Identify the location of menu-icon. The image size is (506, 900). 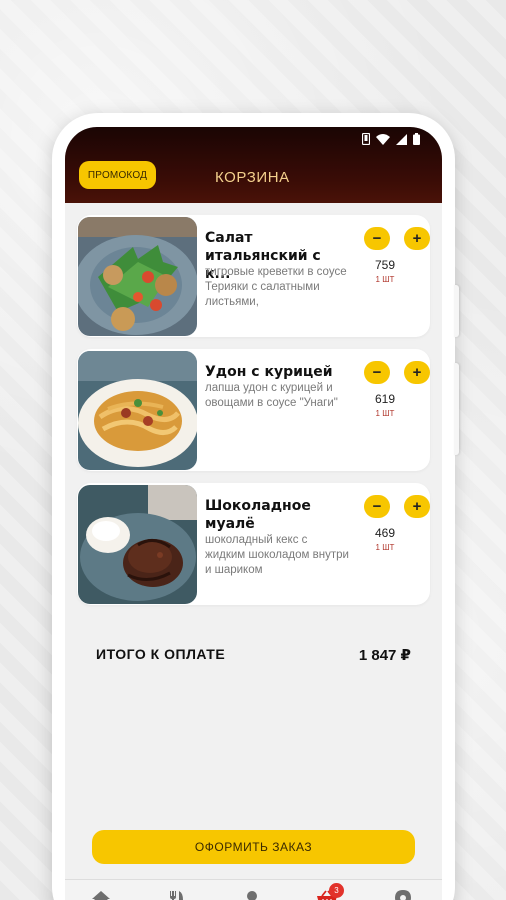
(176, 895).